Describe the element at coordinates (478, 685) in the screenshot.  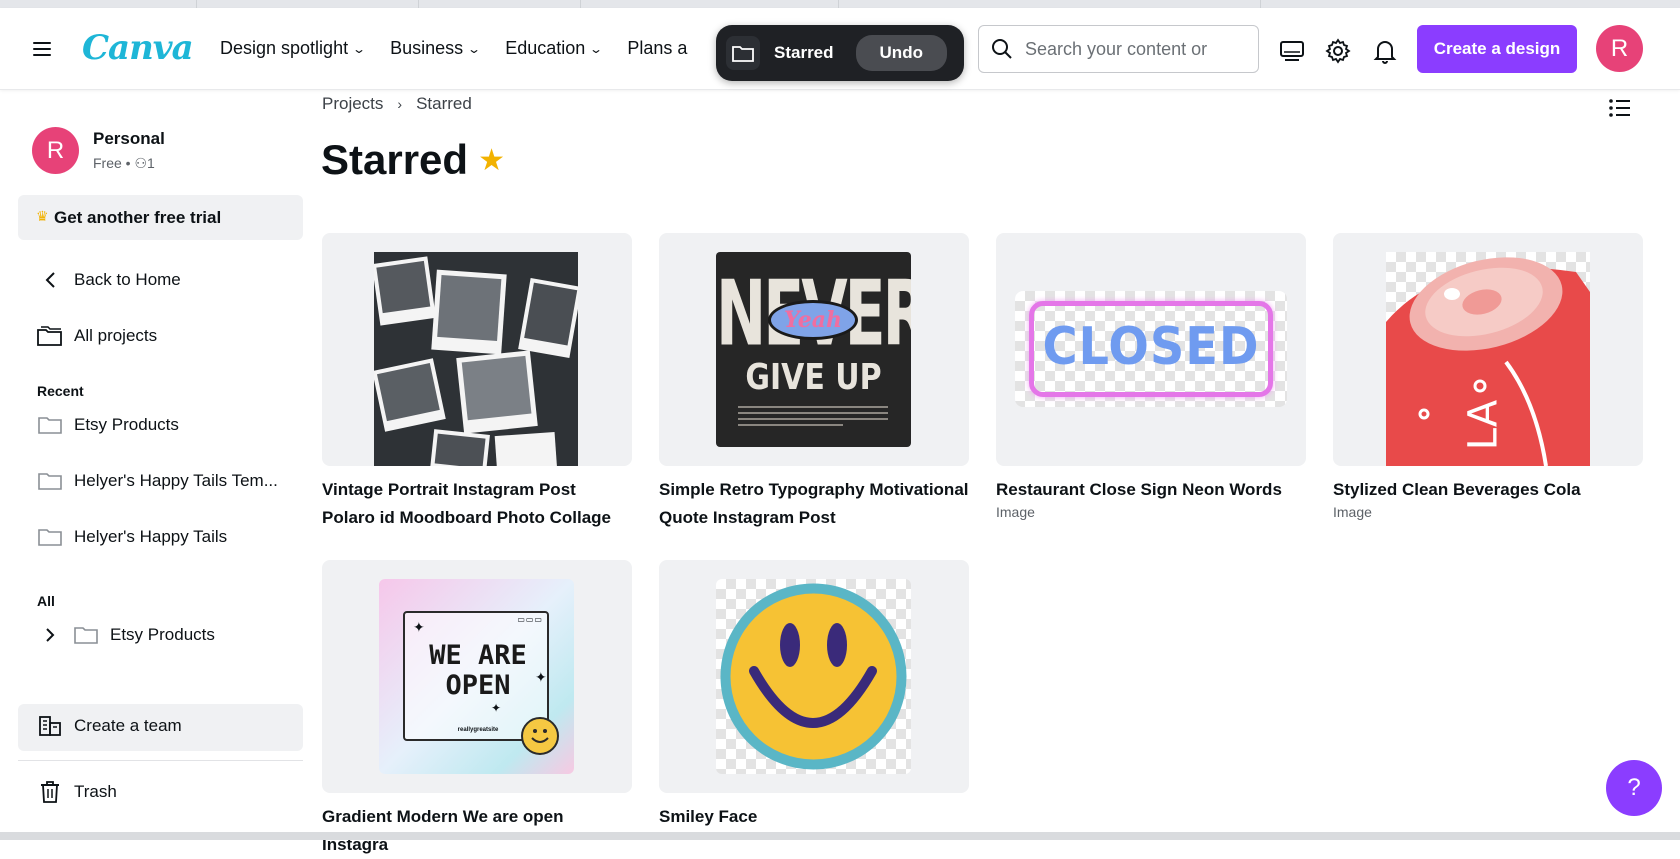
I see `open-sign-line2: OPEN` at that location.